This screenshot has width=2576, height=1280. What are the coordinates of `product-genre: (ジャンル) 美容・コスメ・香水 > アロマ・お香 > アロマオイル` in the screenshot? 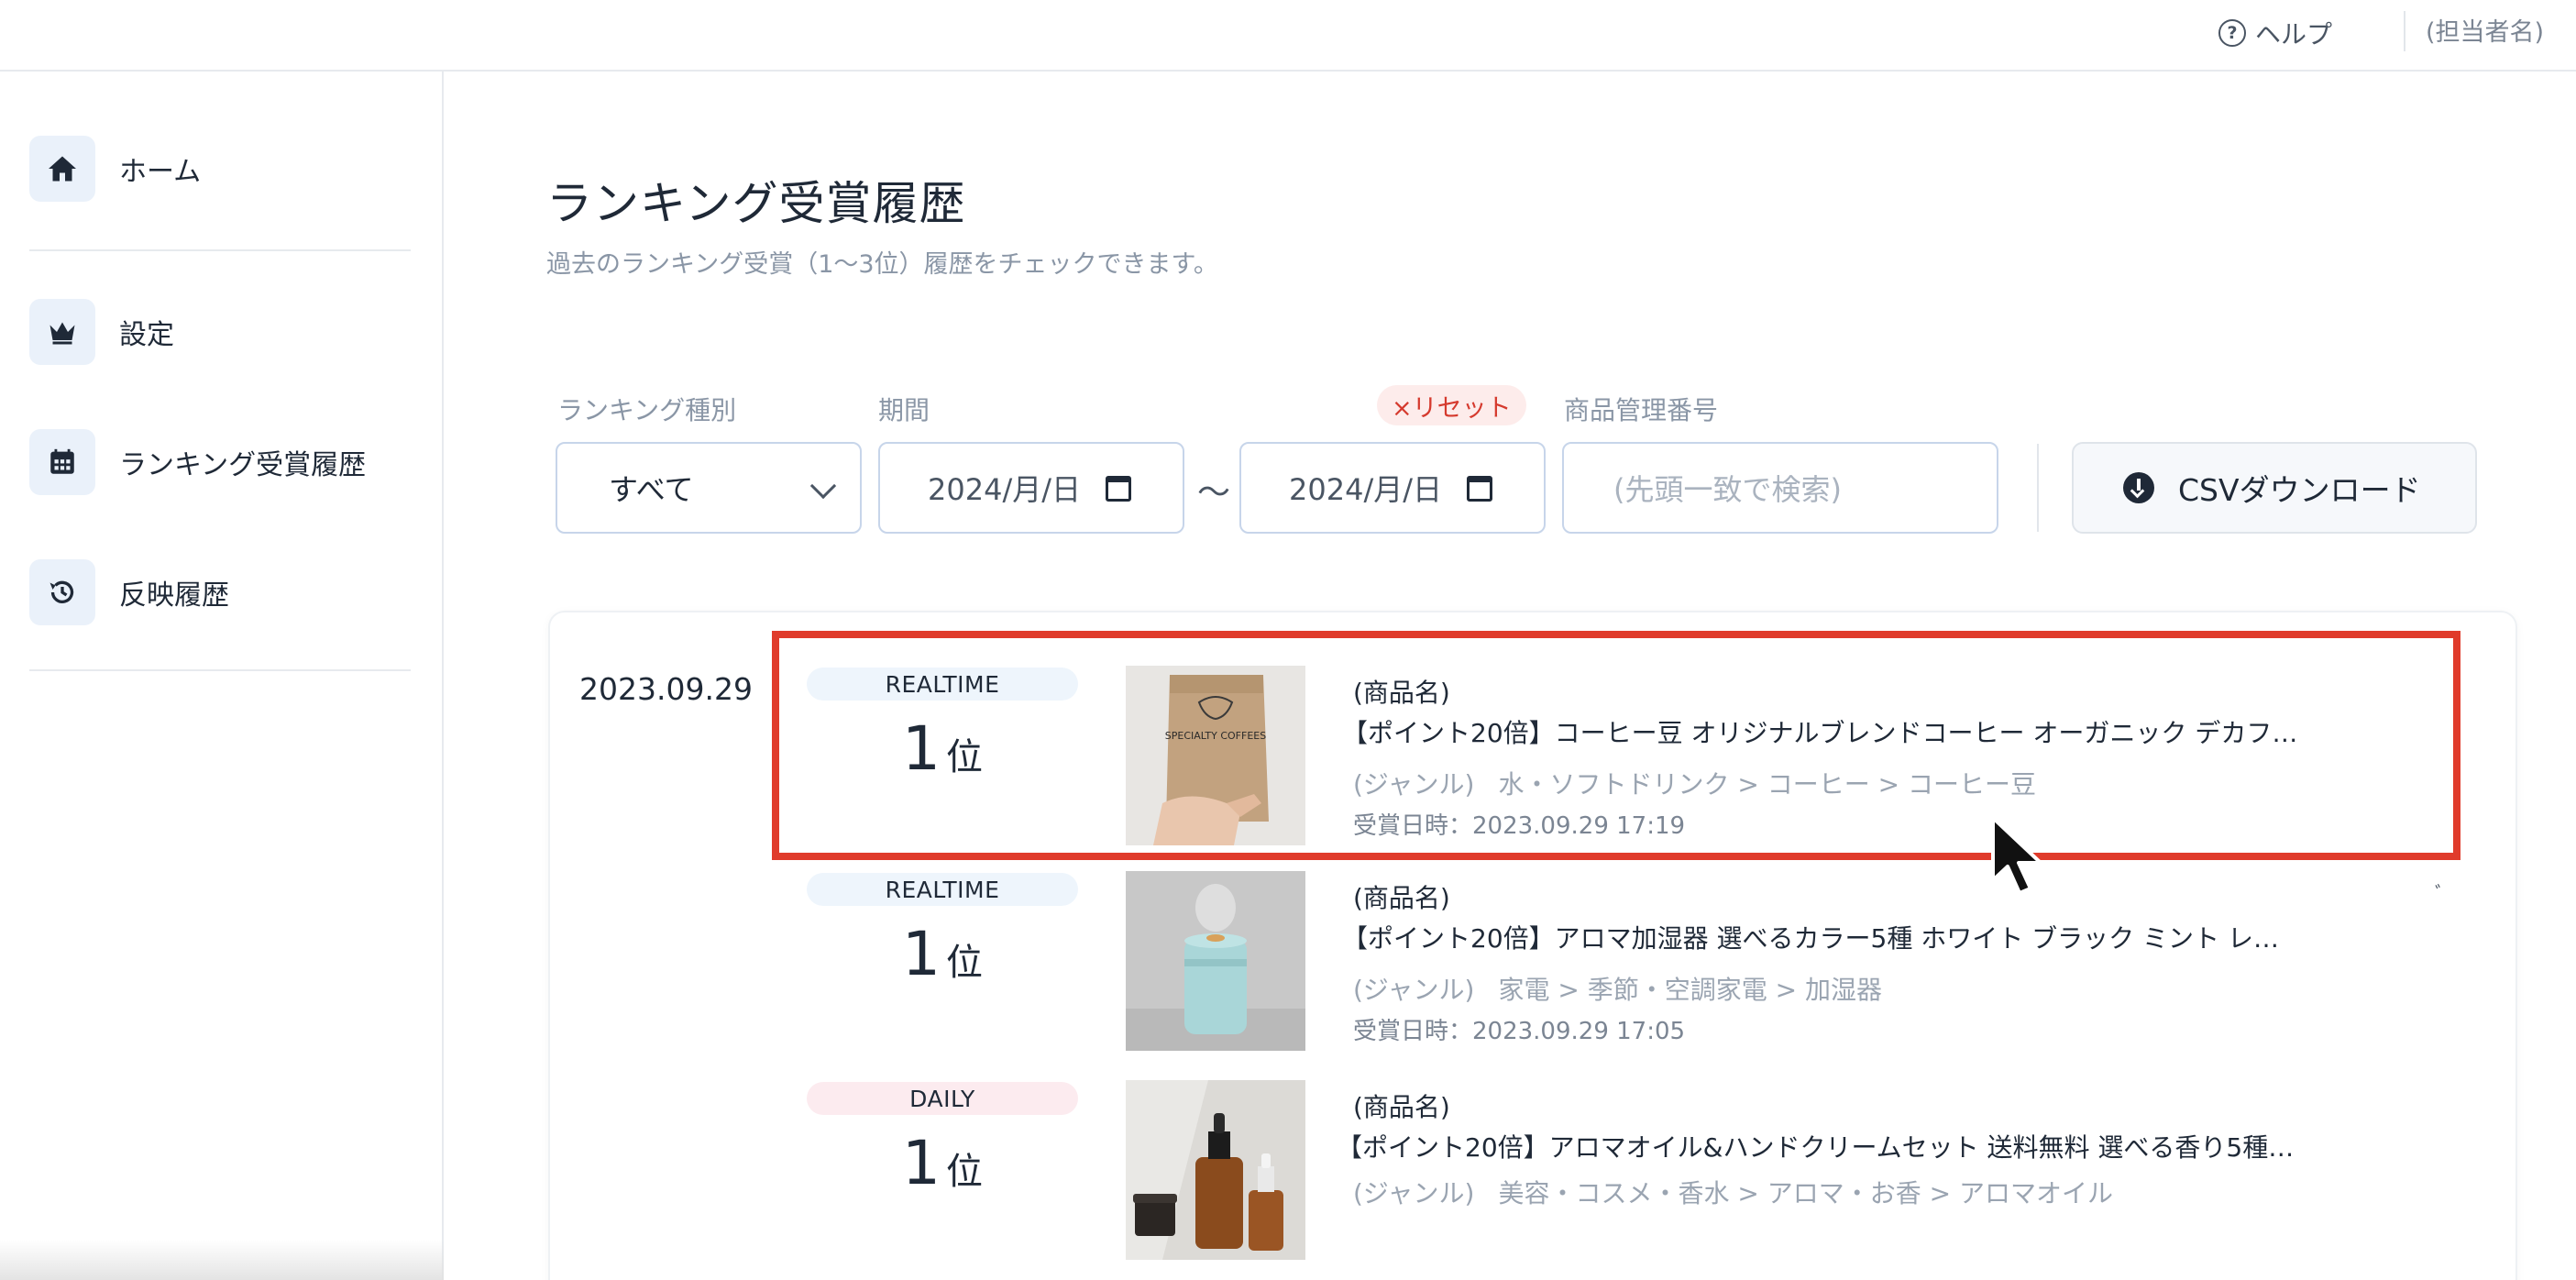 It's located at (1733, 1192).